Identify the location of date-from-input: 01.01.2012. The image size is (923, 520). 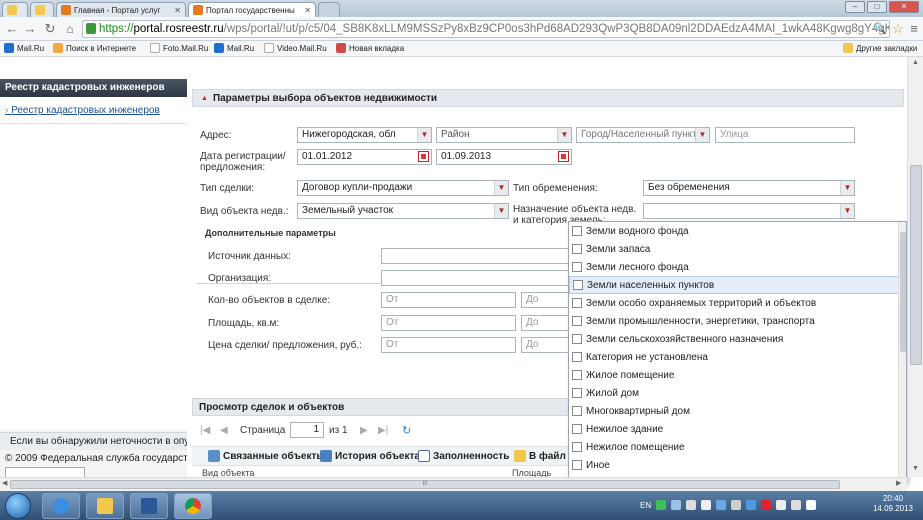
(364, 157).